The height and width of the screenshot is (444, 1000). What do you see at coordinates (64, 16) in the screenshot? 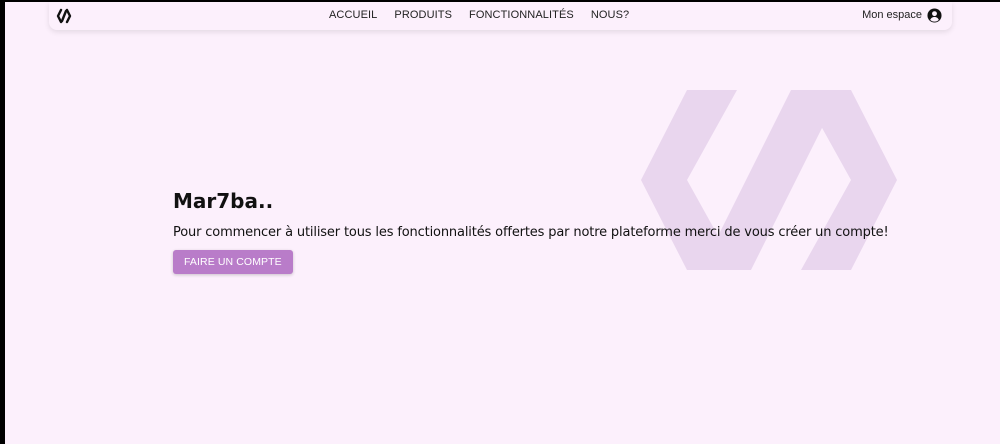
I see `logo-icon` at bounding box center [64, 16].